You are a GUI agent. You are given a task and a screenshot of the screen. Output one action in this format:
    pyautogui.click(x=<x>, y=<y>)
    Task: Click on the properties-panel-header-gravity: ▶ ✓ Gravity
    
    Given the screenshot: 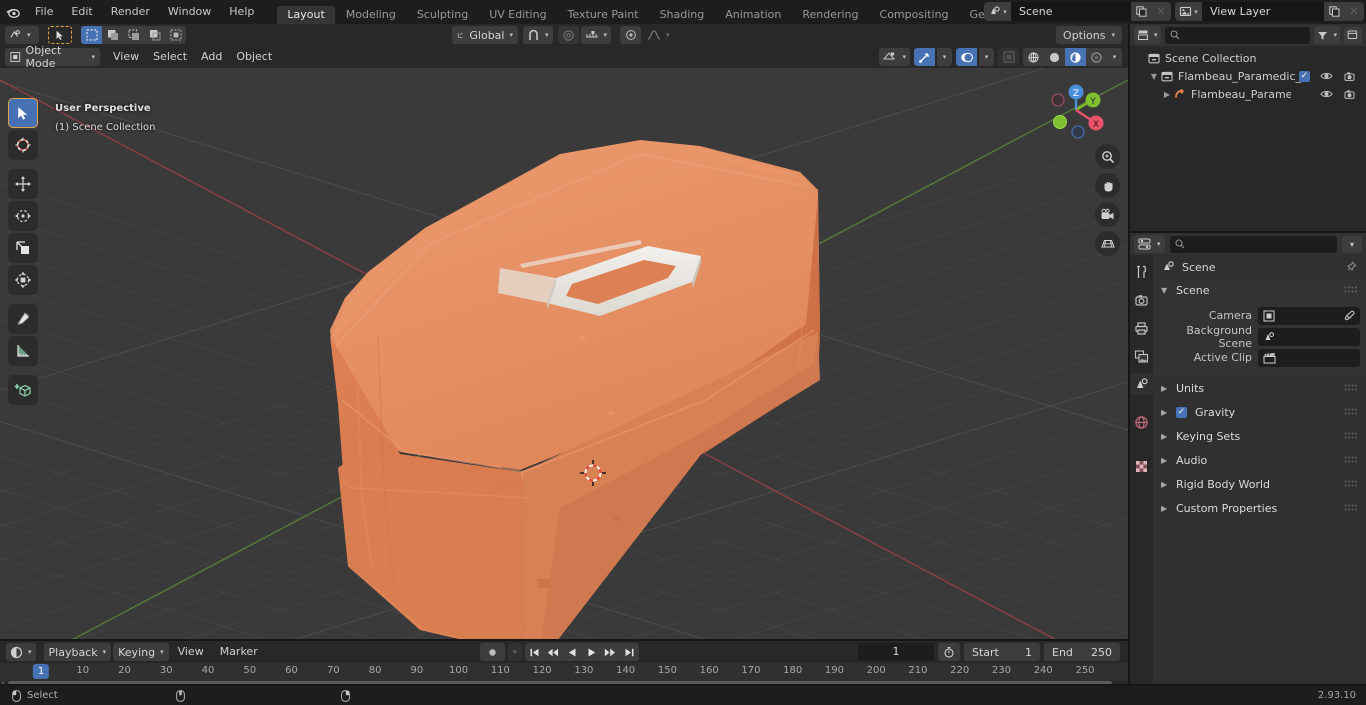 What is the action you would take?
    pyautogui.click(x=1259, y=412)
    